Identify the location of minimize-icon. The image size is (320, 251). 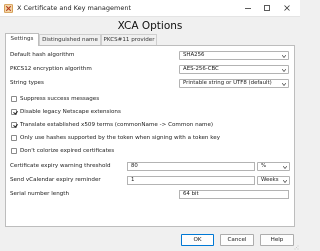
(248, 8).